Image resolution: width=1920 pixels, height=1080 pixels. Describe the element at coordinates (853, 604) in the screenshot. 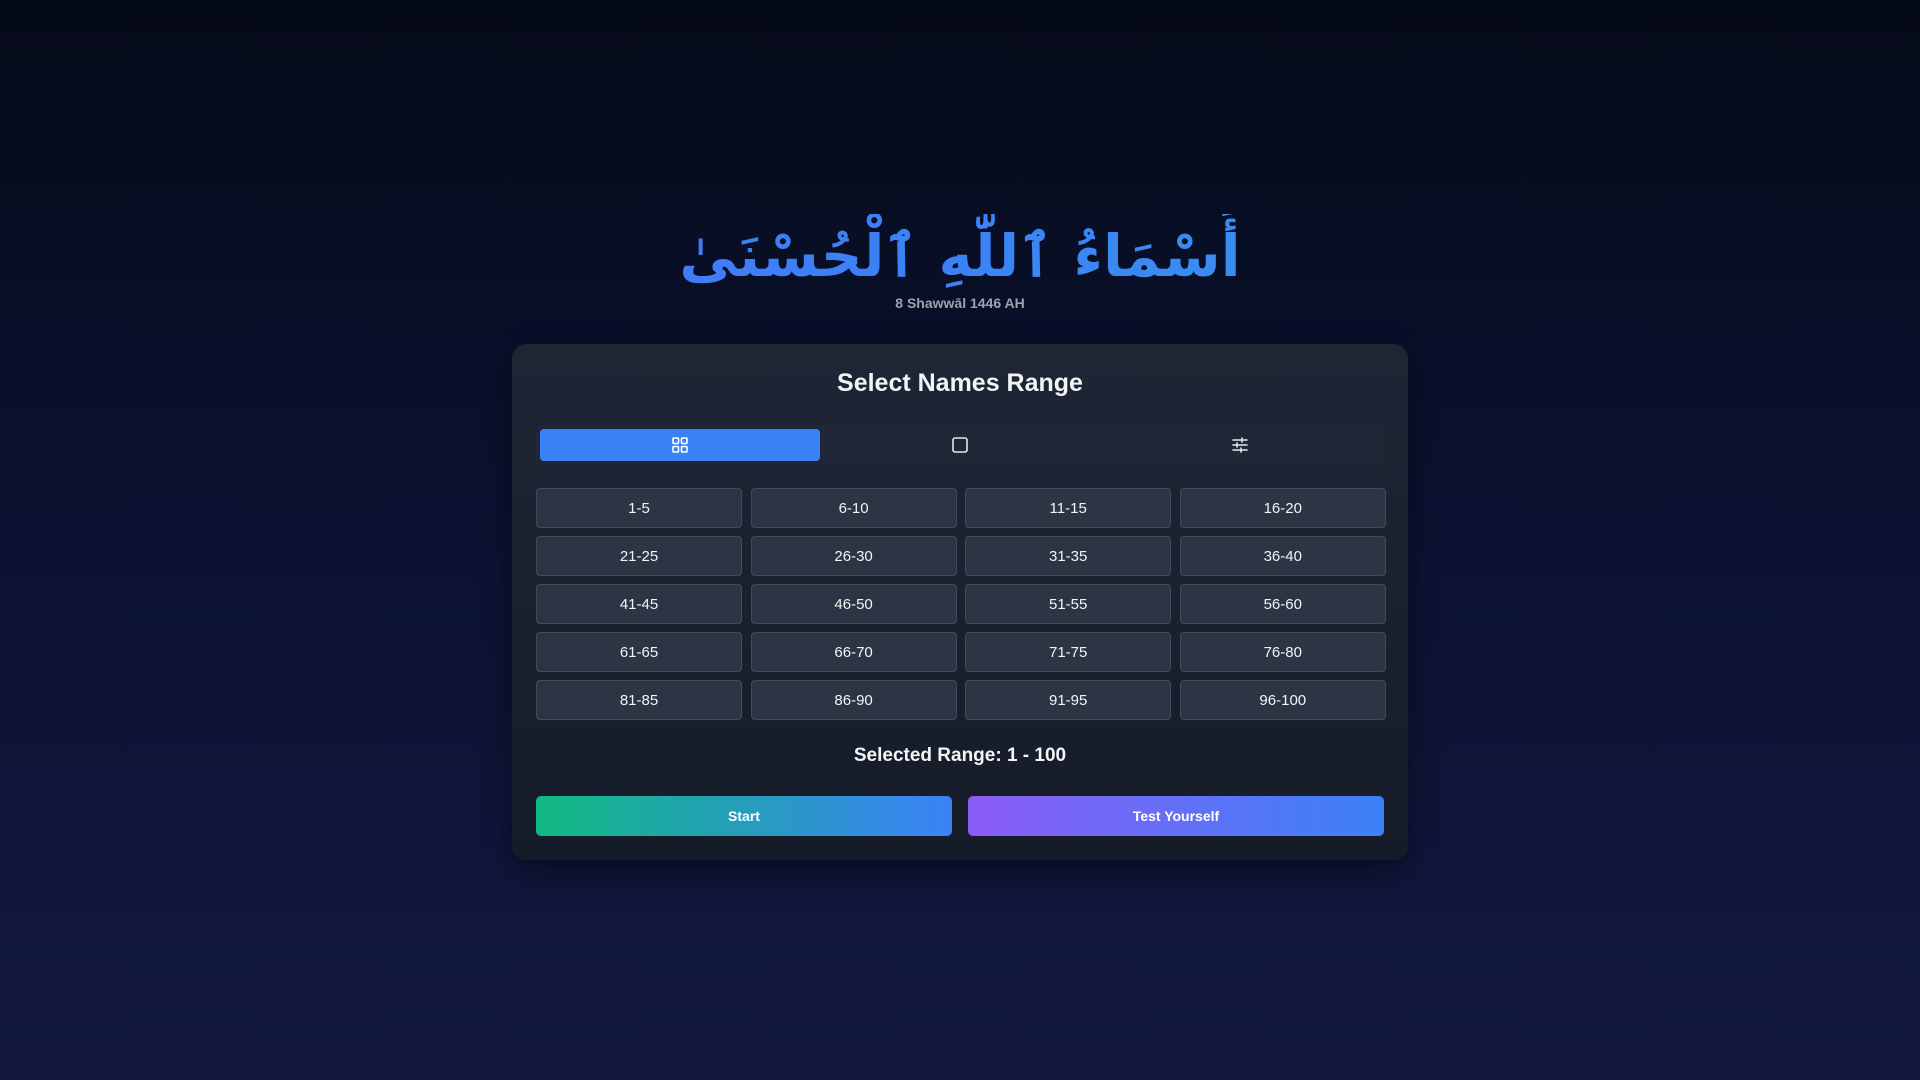

I see `range-button: 46-50` at that location.